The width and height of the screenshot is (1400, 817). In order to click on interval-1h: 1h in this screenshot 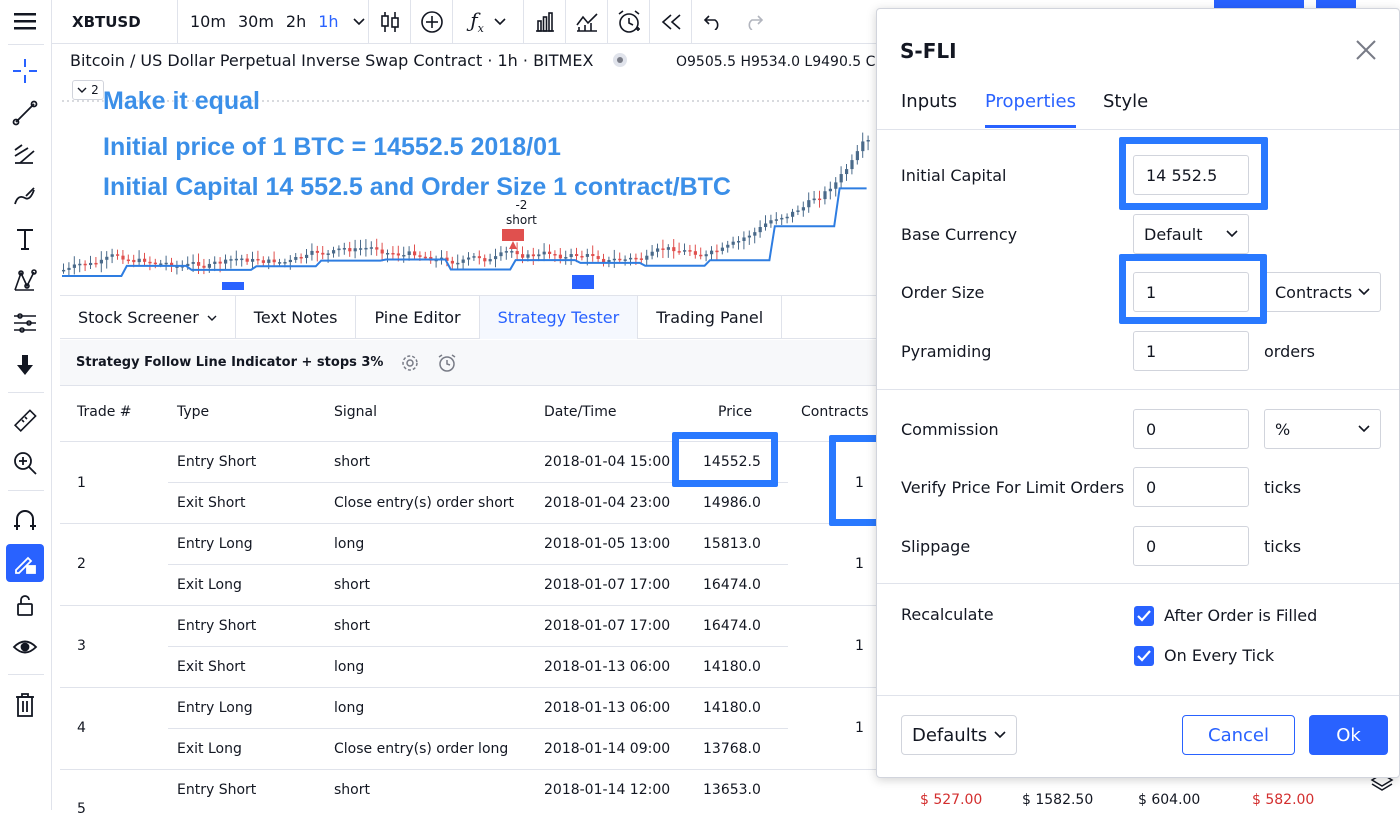, I will do `click(328, 21)`.